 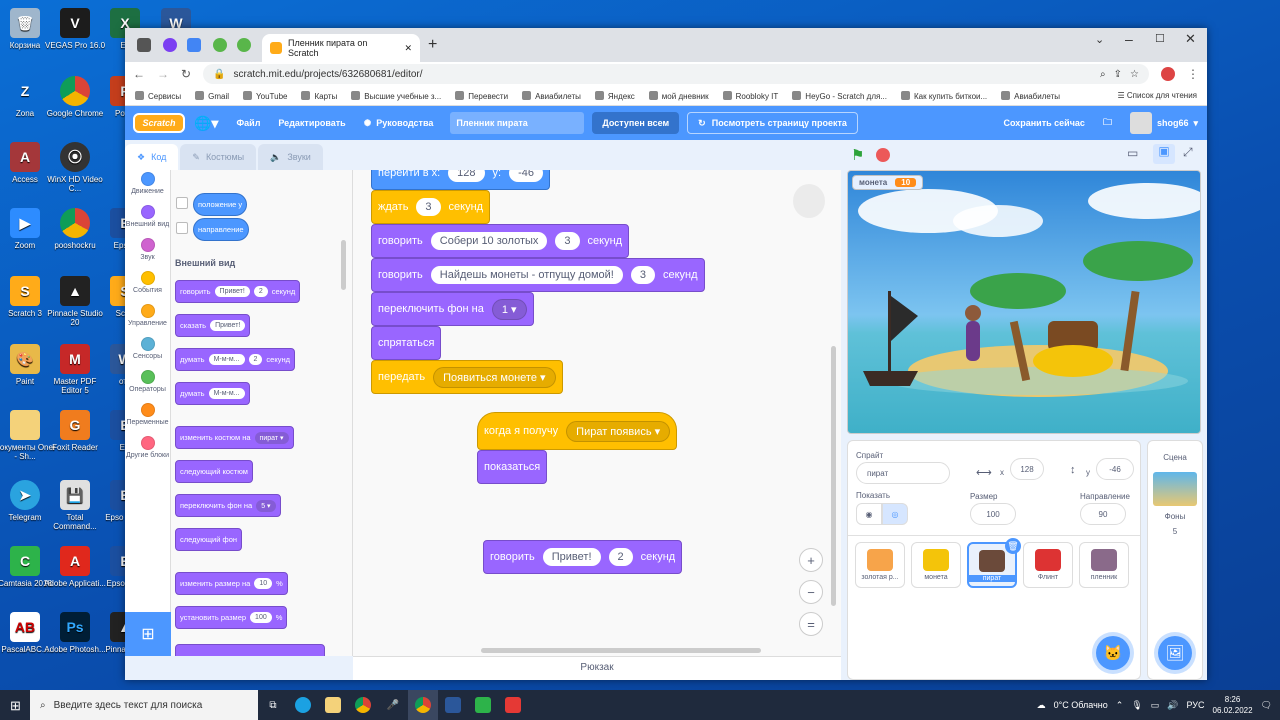 What do you see at coordinates (1120, 705) in the screenshot?
I see `chevron-up-icon: ⌃` at bounding box center [1120, 705].